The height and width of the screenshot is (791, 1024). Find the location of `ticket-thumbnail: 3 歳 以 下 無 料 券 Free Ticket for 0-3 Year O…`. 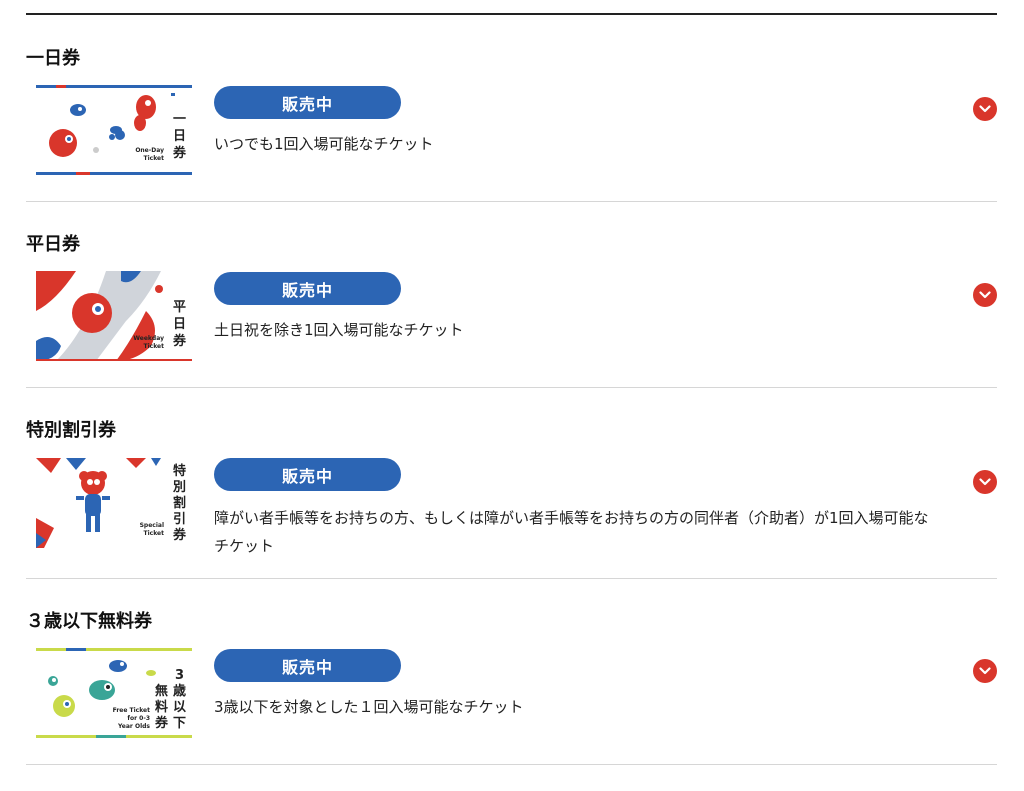

ticket-thumbnail: 3 歳 以 下 無 料 券 Free Ticket for 0-3 Year O… is located at coordinates (114, 693).